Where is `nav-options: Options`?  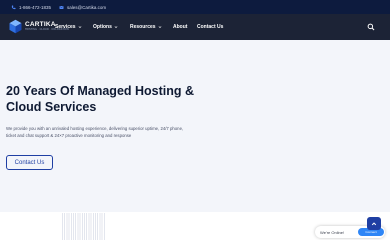
nav-options: Options is located at coordinates (105, 27).